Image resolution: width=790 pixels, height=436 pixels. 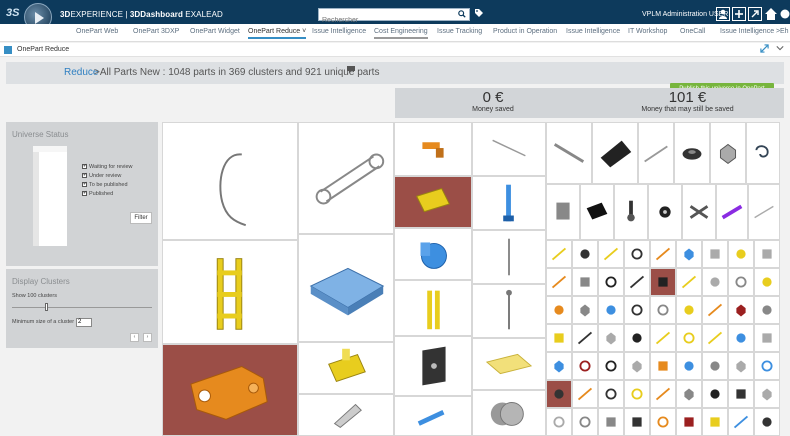 I want to click on prev-page-button: ‹, so click(x=134, y=337).